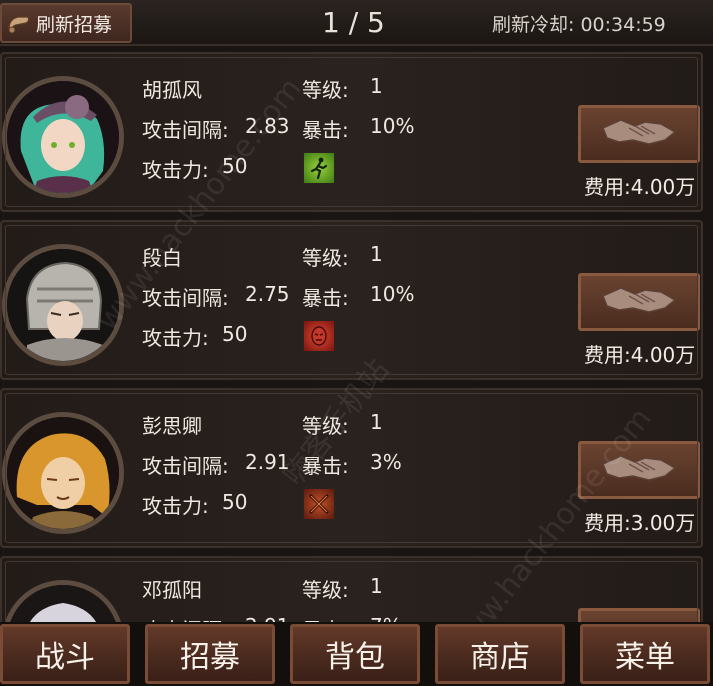  Describe the element at coordinates (172, 590) in the screenshot. I see `hero-name: 邓孤阳` at that location.